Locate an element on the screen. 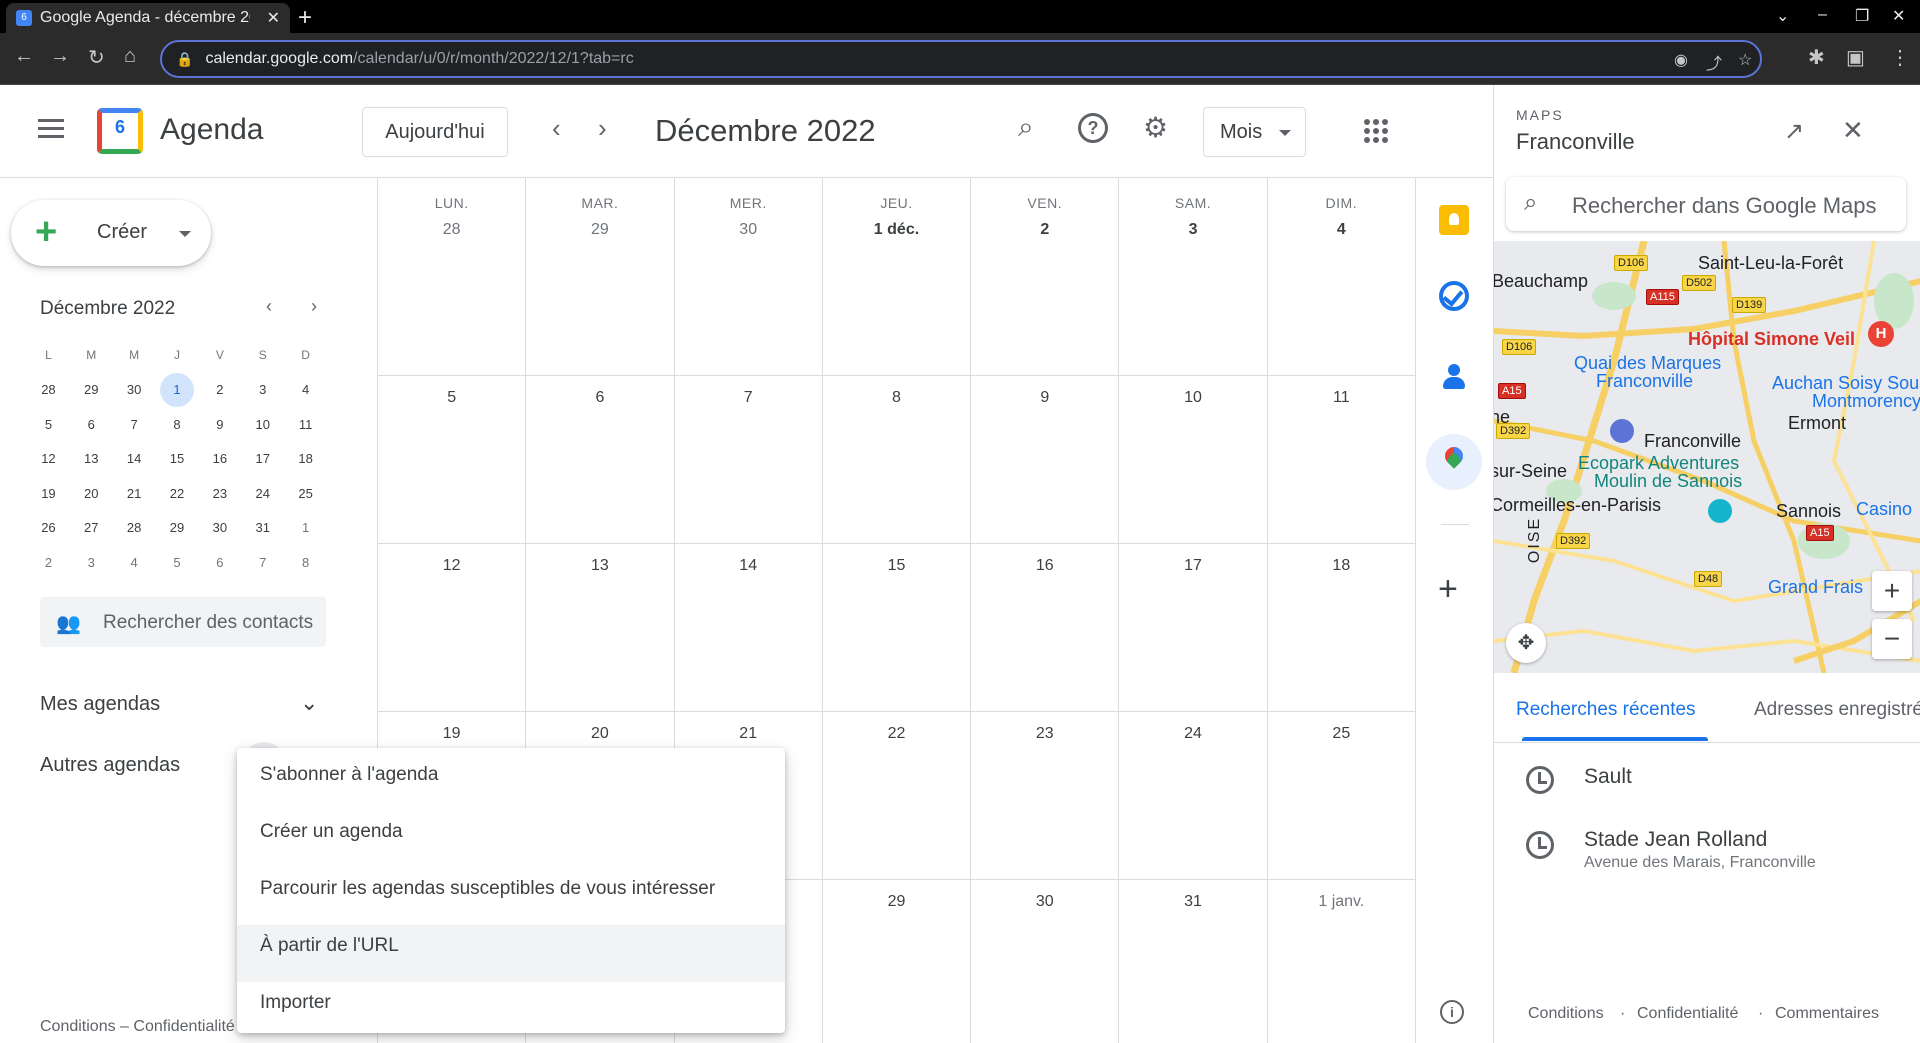 This screenshot has width=1920, height=1043. day-number: 23 is located at coordinates (1044, 734).